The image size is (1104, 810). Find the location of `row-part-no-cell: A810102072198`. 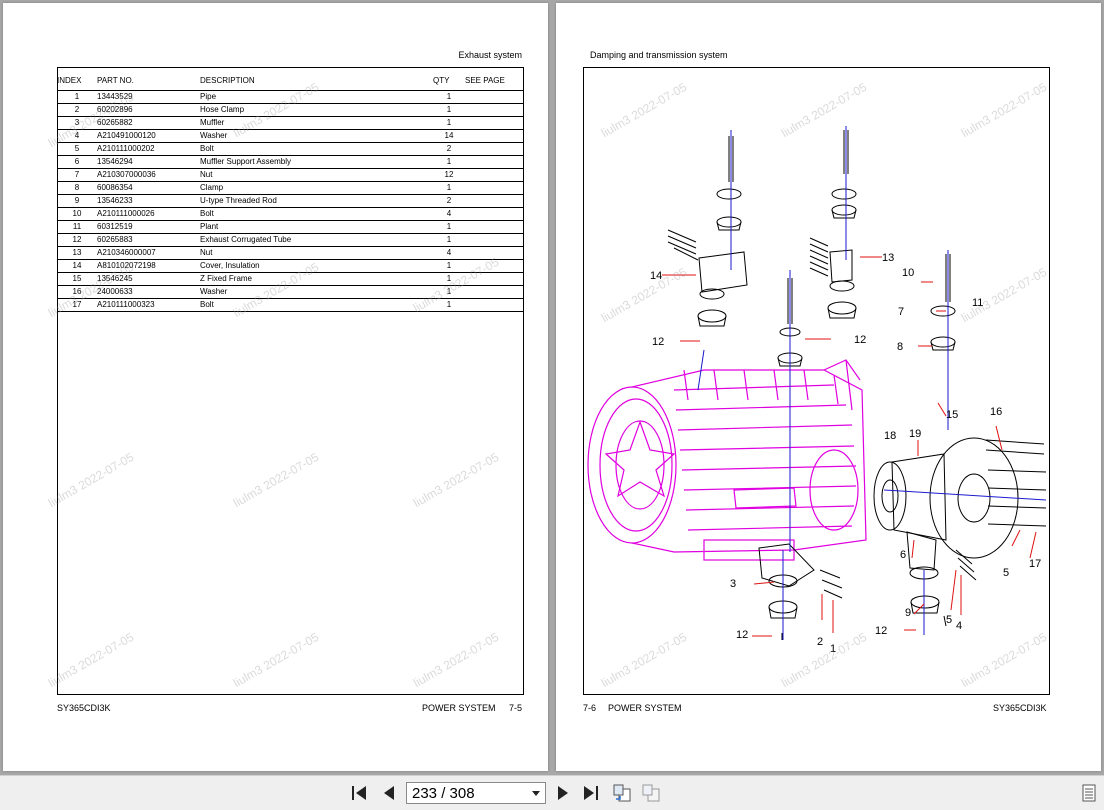

row-part-no-cell: A810102072198 is located at coordinates (148, 266).